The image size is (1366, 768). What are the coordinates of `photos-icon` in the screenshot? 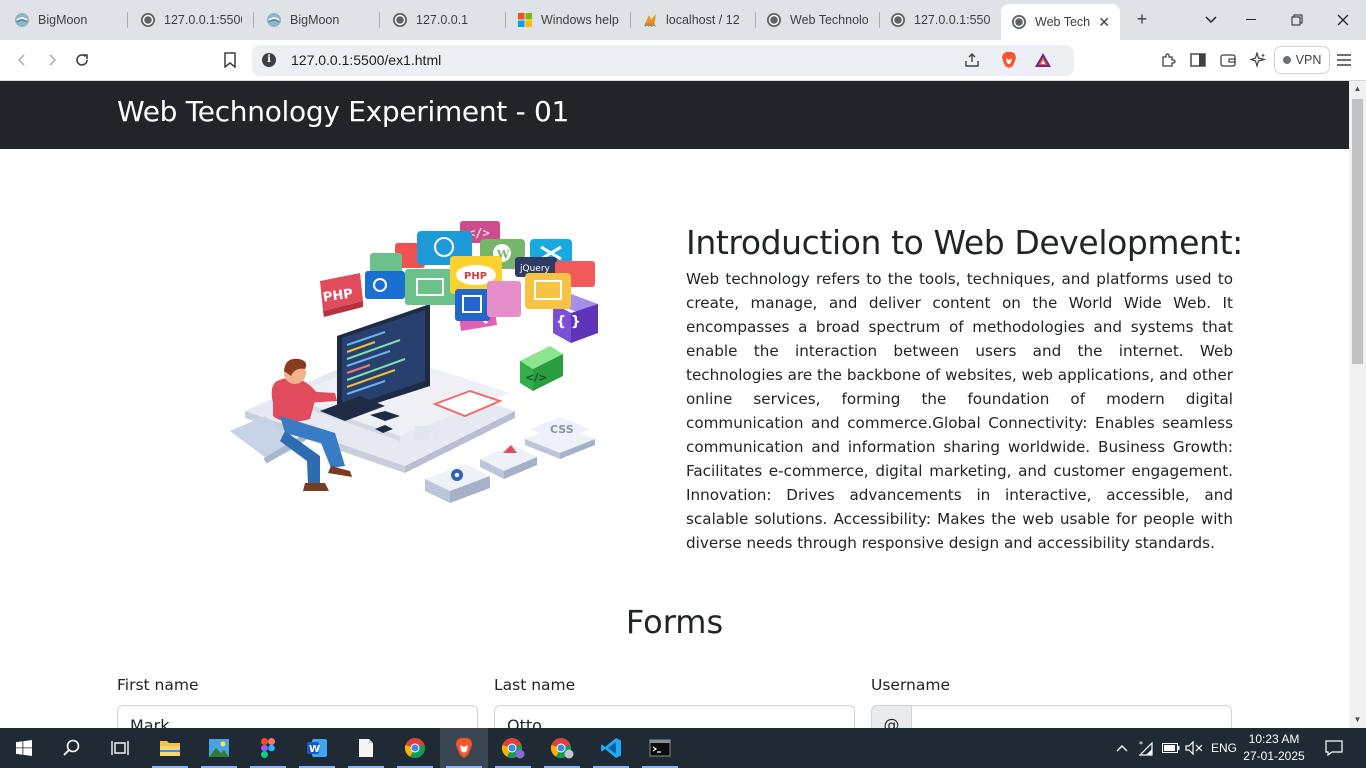 It's located at (219, 748).